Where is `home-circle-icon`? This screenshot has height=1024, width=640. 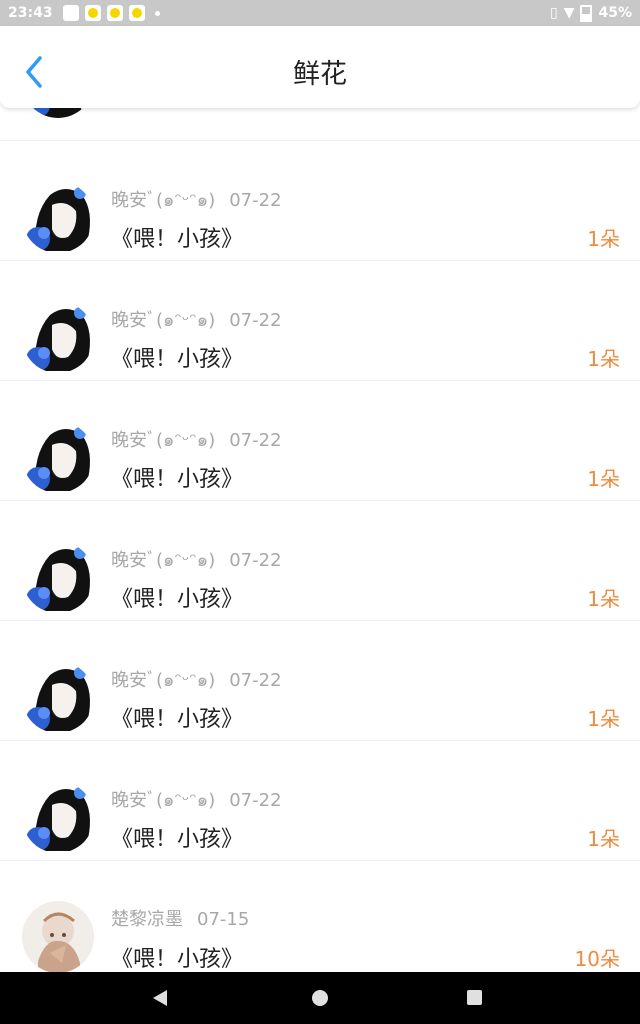
home-circle-icon is located at coordinates (320, 998).